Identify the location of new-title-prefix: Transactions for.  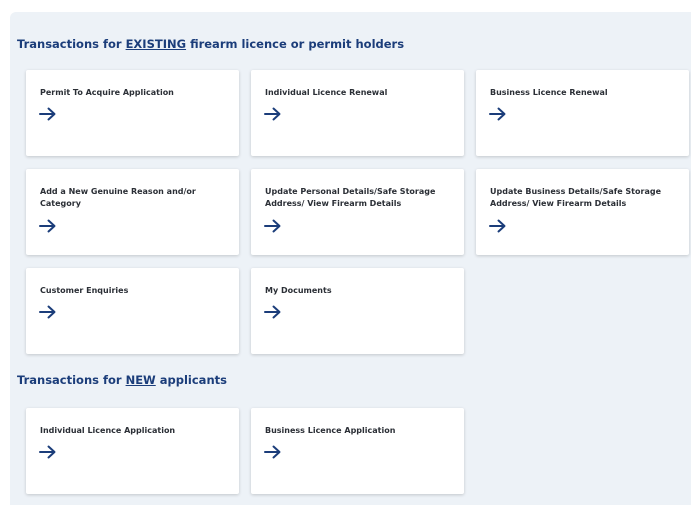
(71, 380).